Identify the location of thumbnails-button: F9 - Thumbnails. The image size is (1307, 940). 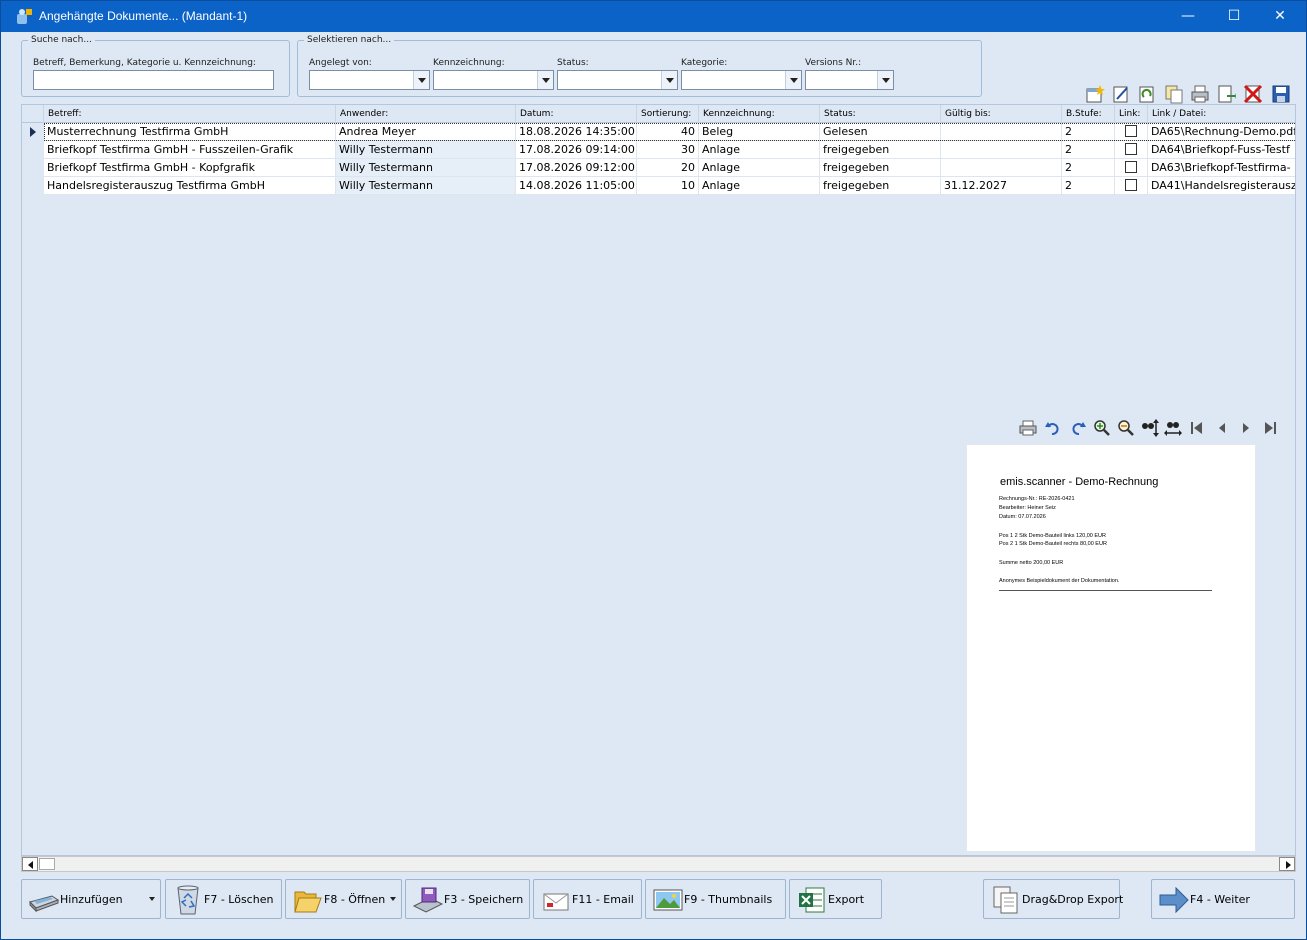
(715, 899).